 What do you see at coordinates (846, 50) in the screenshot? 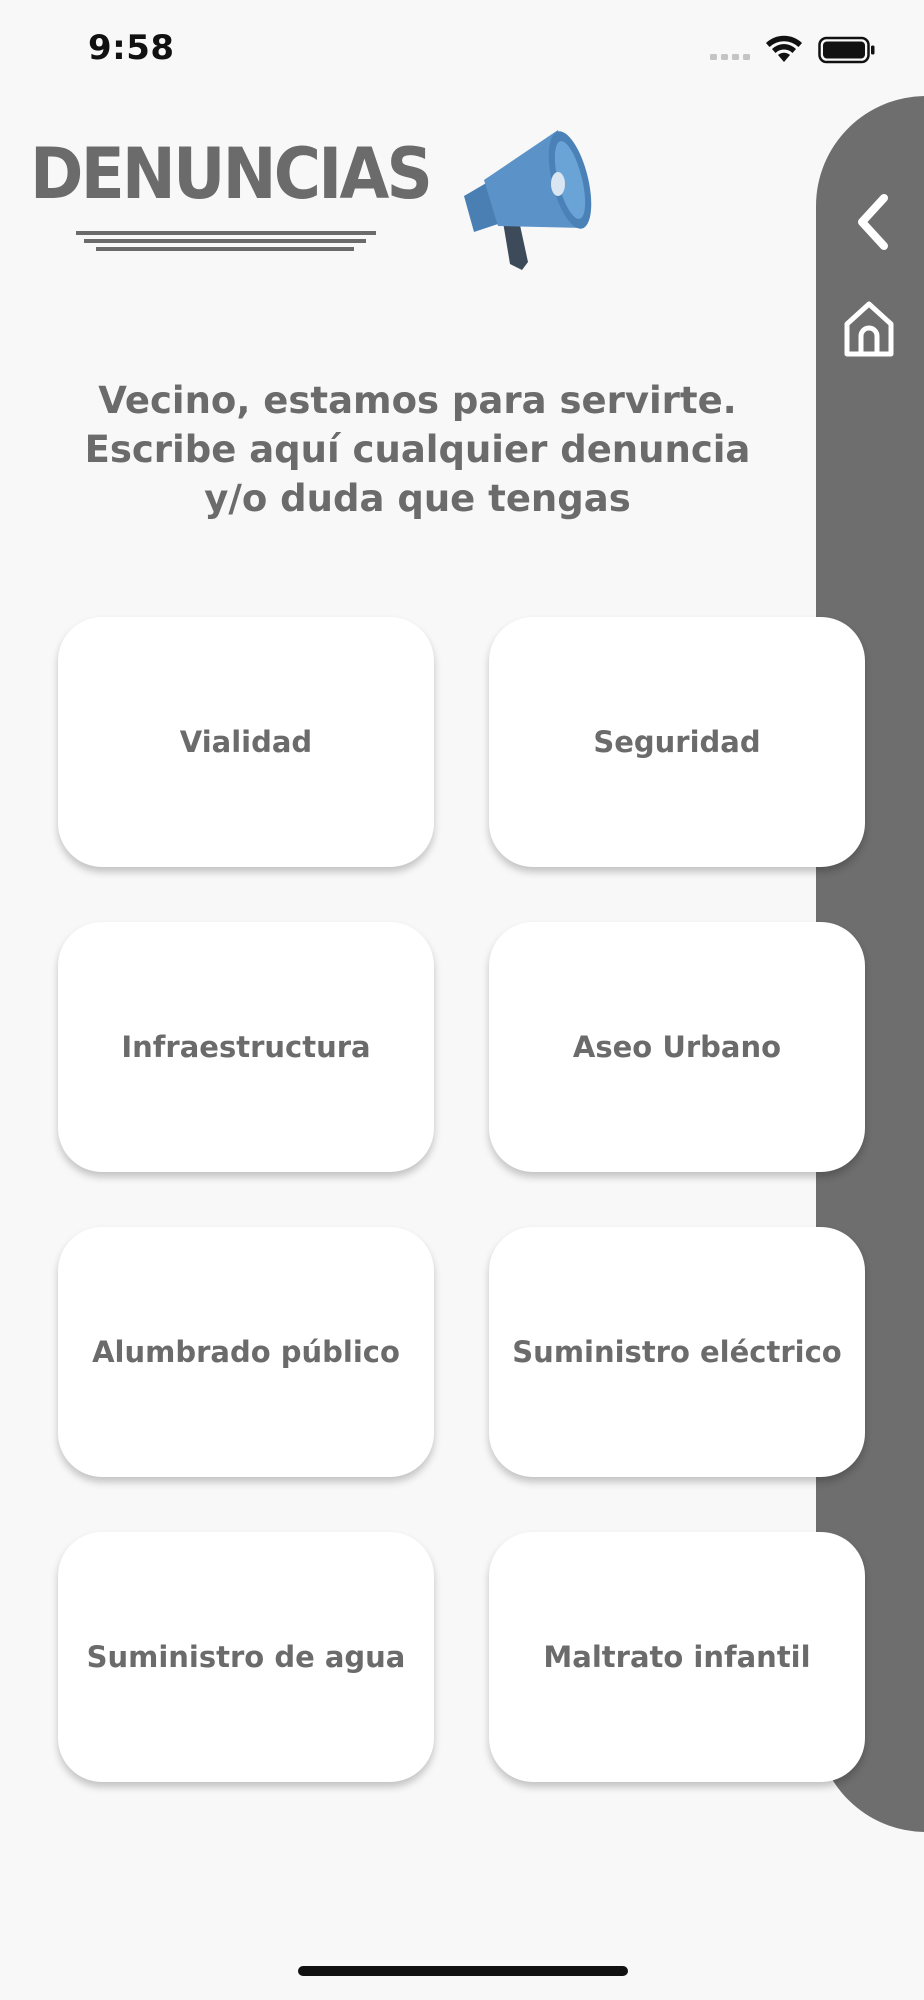
I see `battery-full-icon` at bounding box center [846, 50].